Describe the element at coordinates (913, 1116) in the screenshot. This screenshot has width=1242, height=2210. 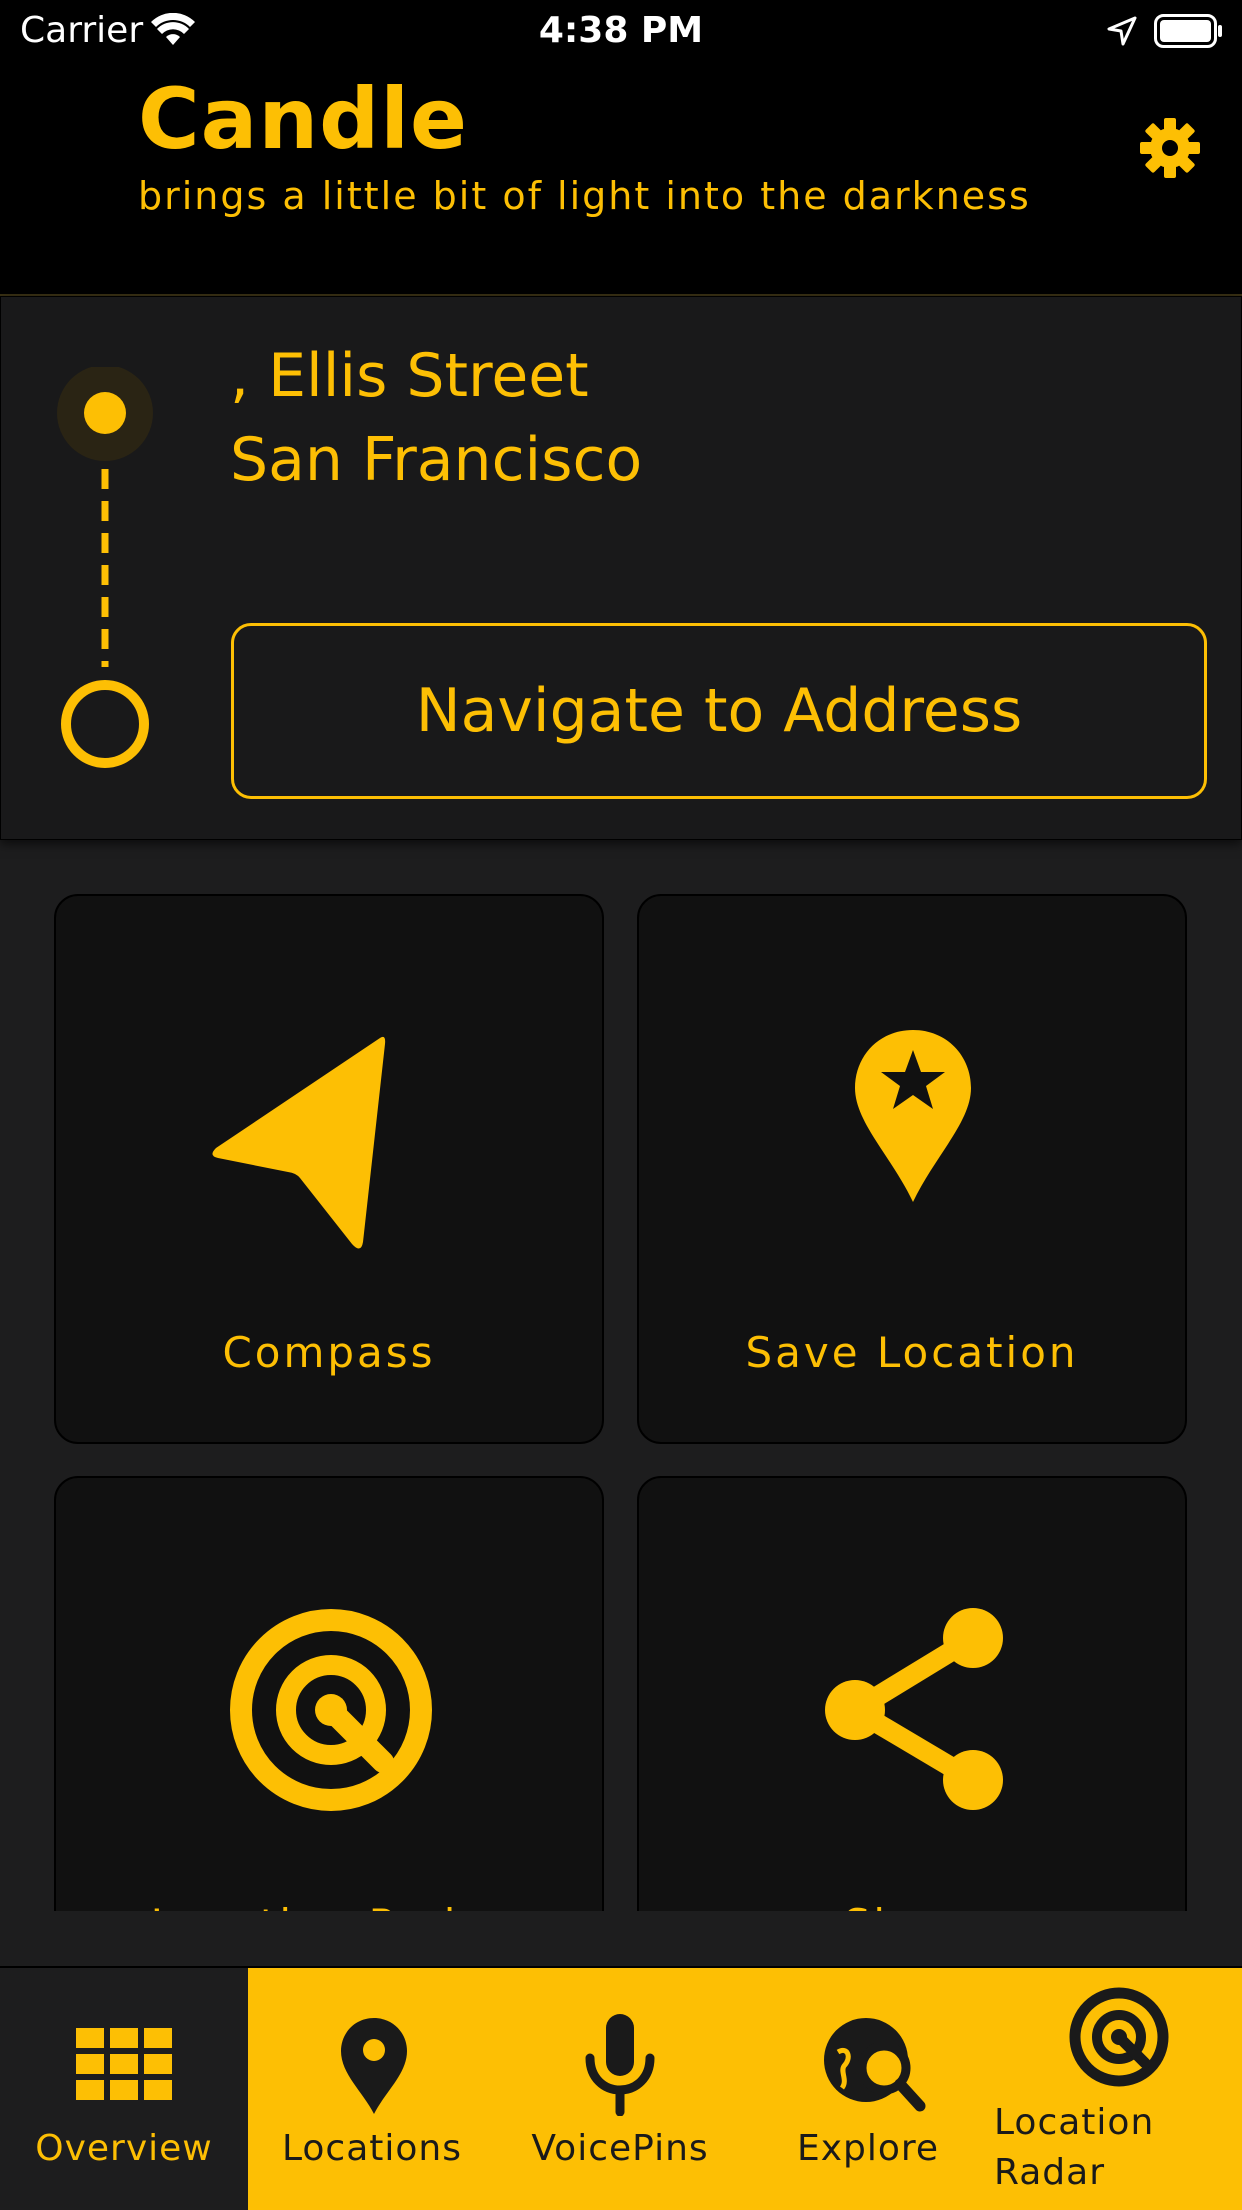
I see `pin-star-icon` at that location.